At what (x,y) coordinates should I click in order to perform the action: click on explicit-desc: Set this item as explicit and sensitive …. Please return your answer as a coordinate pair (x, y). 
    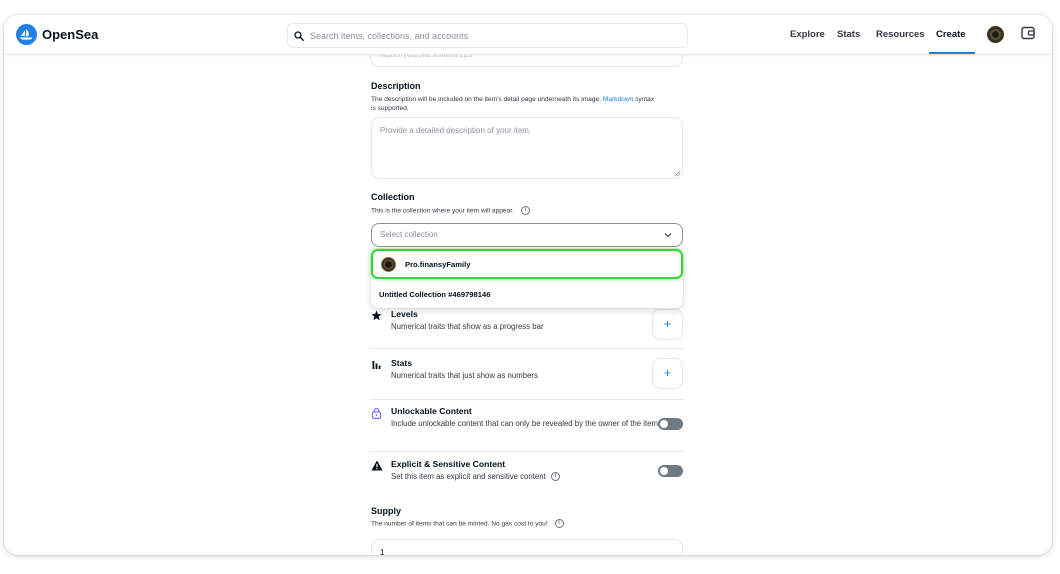
    Looking at the image, I should click on (526, 477).